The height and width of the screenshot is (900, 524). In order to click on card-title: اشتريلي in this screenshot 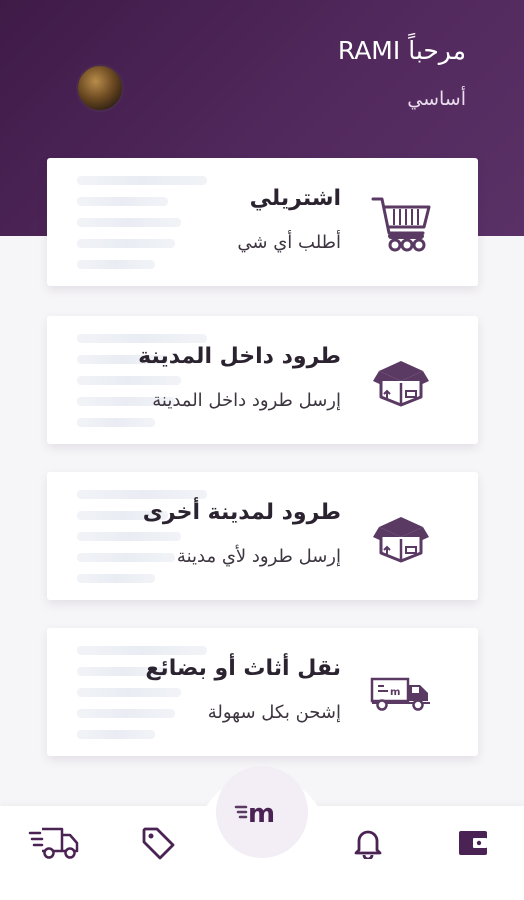, I will do `click(295, 198)`.